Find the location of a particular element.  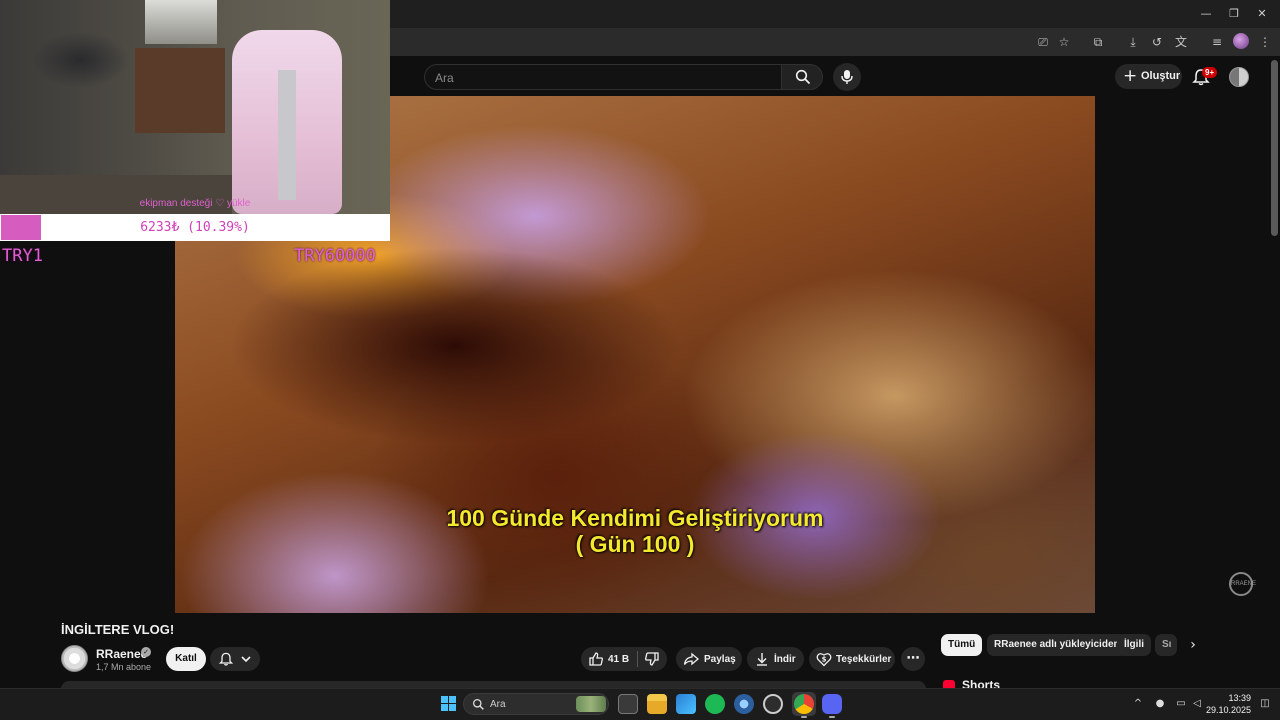

browser-menu-icon: ⋮ is located at coordinates (1265, 42).